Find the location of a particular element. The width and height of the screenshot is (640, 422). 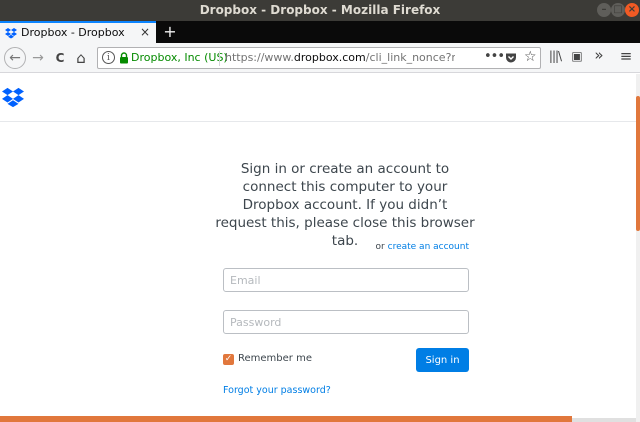

tab-strip: Dropbox - Dropbox × + is located at coordinates (320, 32).